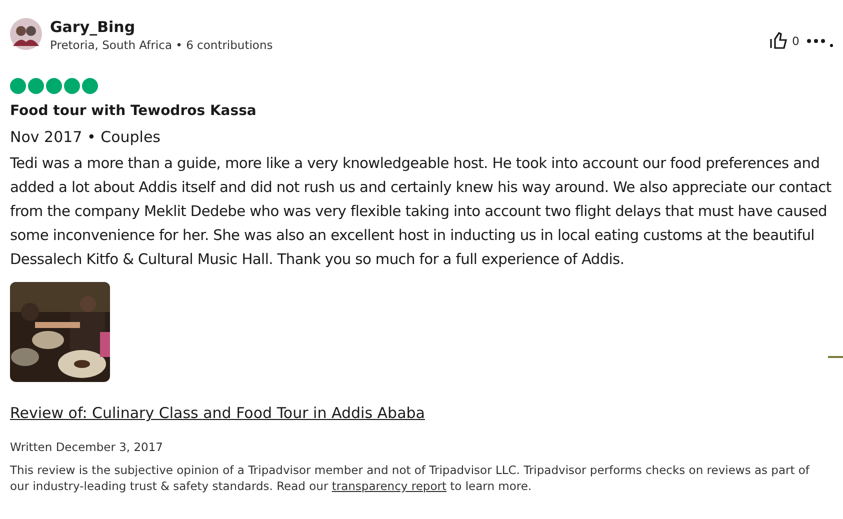  Describe the element at coordinates (831, 45) in the screenshot. I see `dot-mark` at that location.